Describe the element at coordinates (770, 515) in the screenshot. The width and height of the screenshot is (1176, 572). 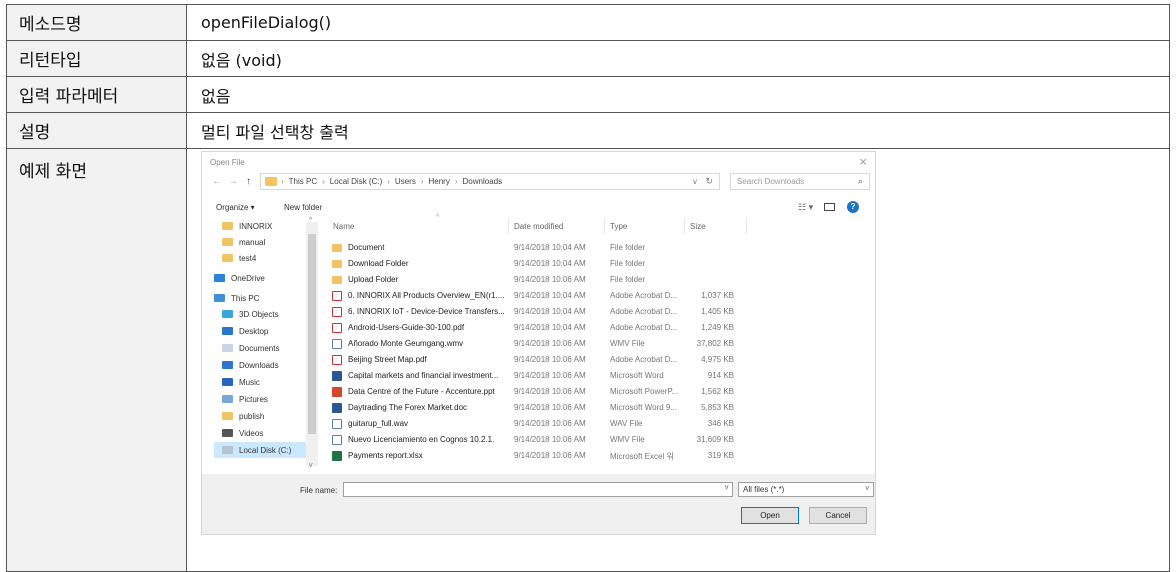
I see `open-button: Open` at that location.